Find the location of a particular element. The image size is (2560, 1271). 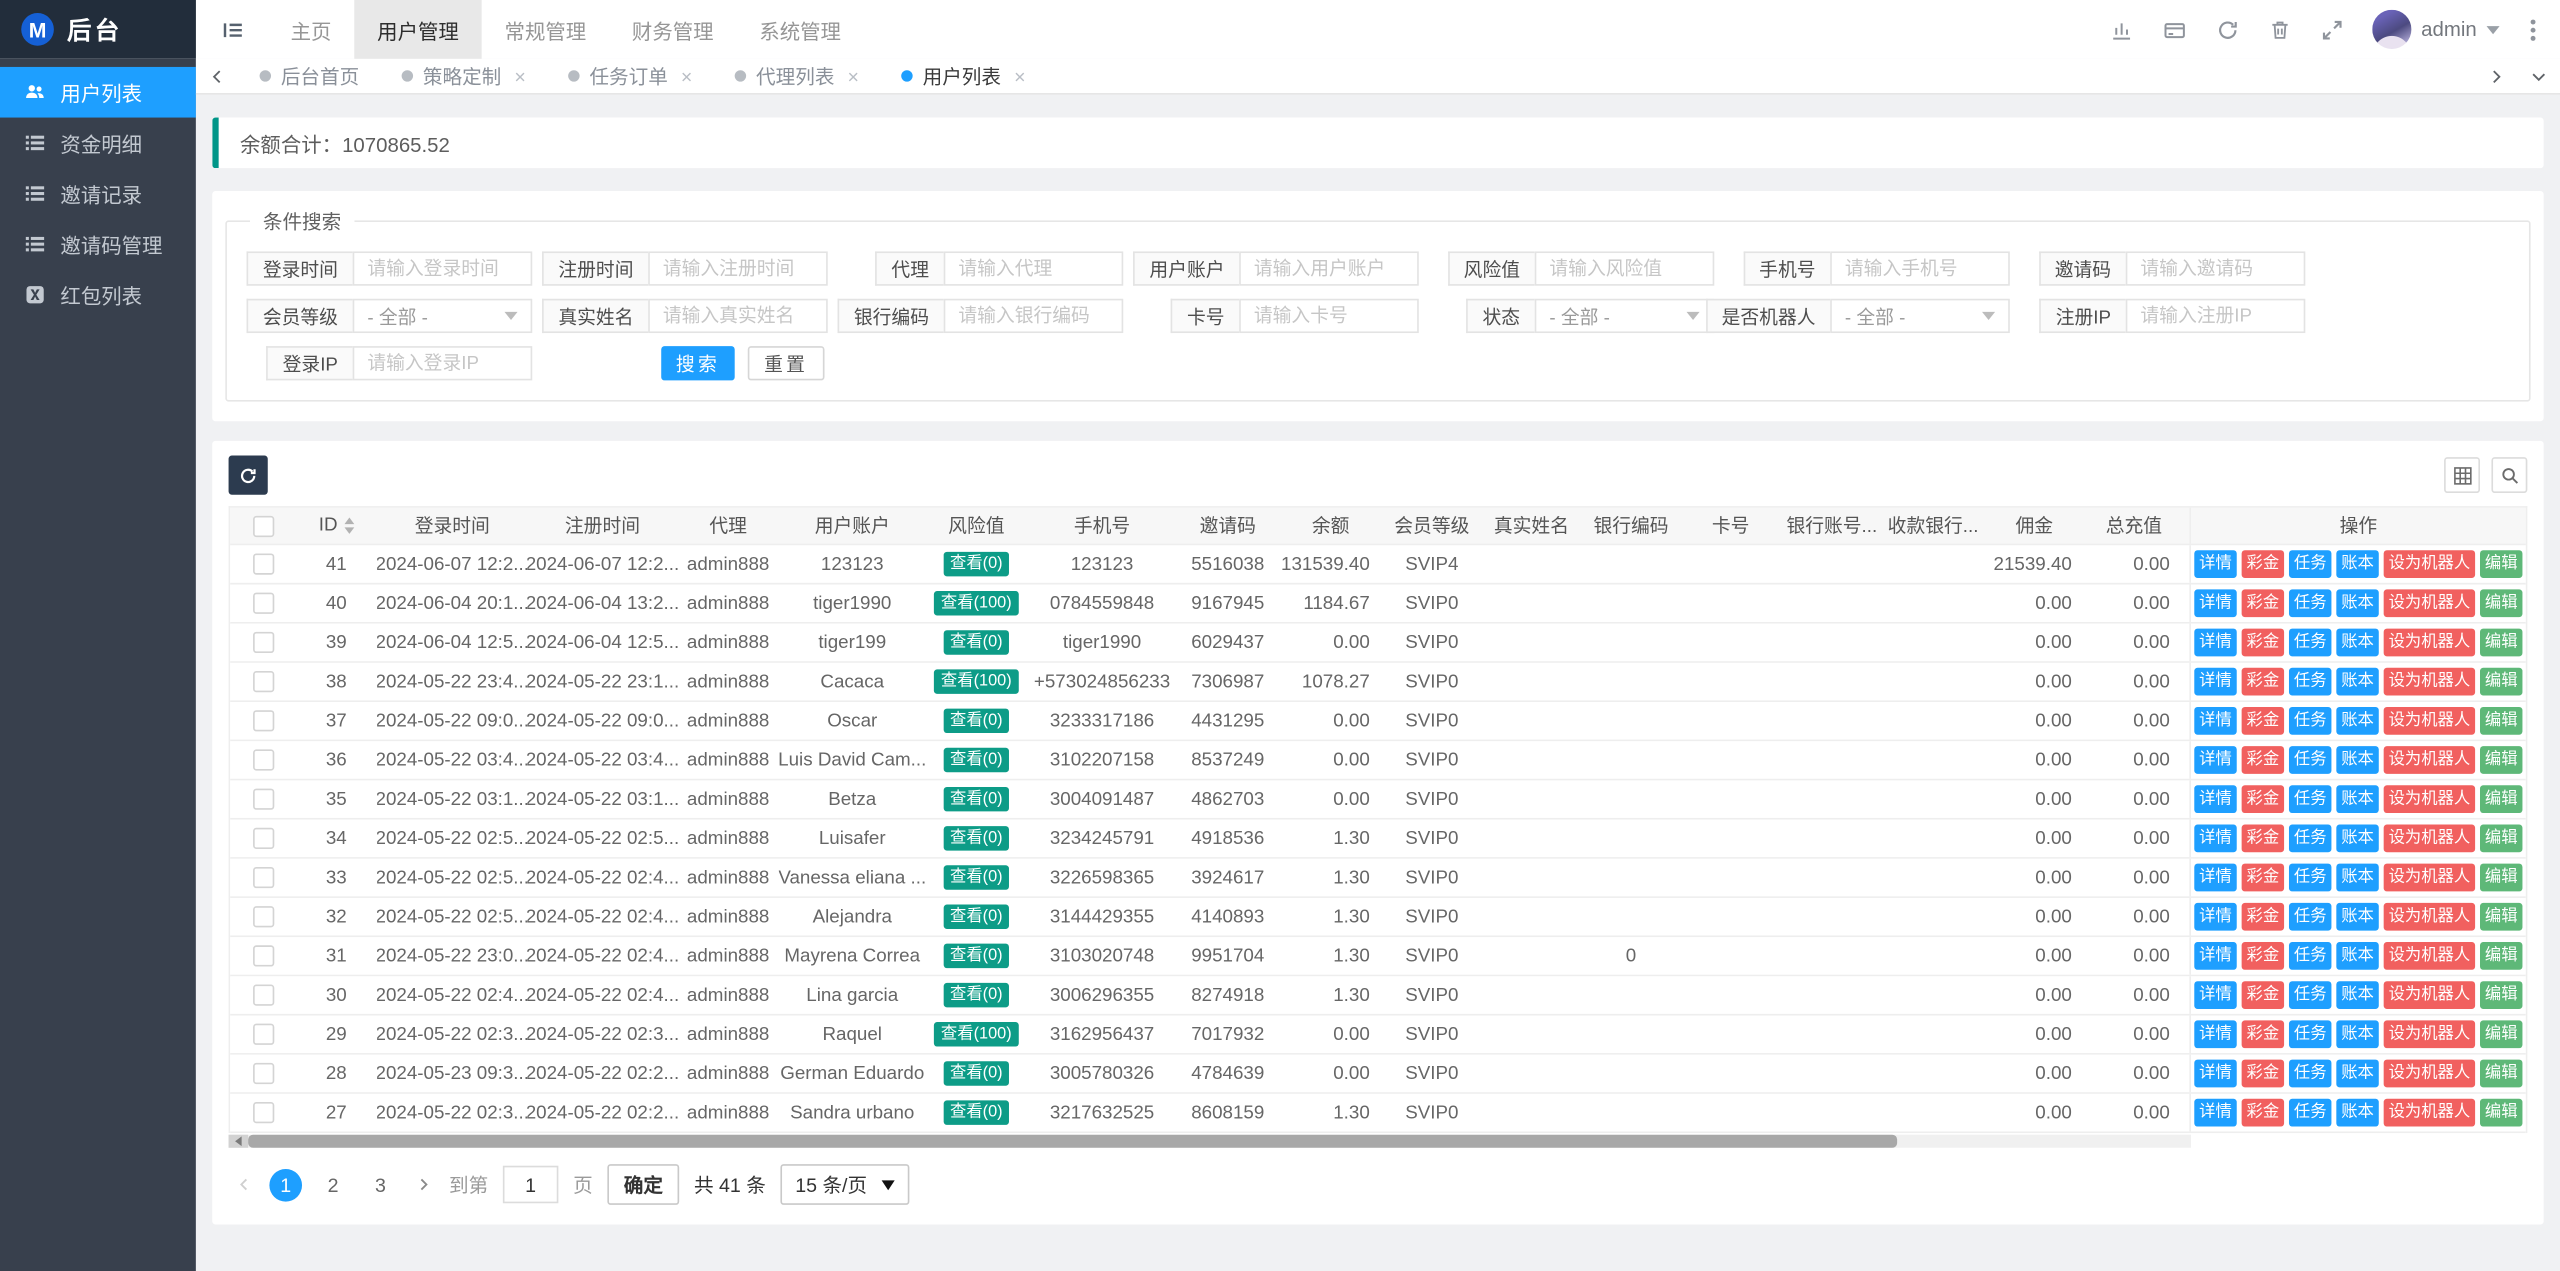

columns-grid-icon is located at coordinates (2462, 475).